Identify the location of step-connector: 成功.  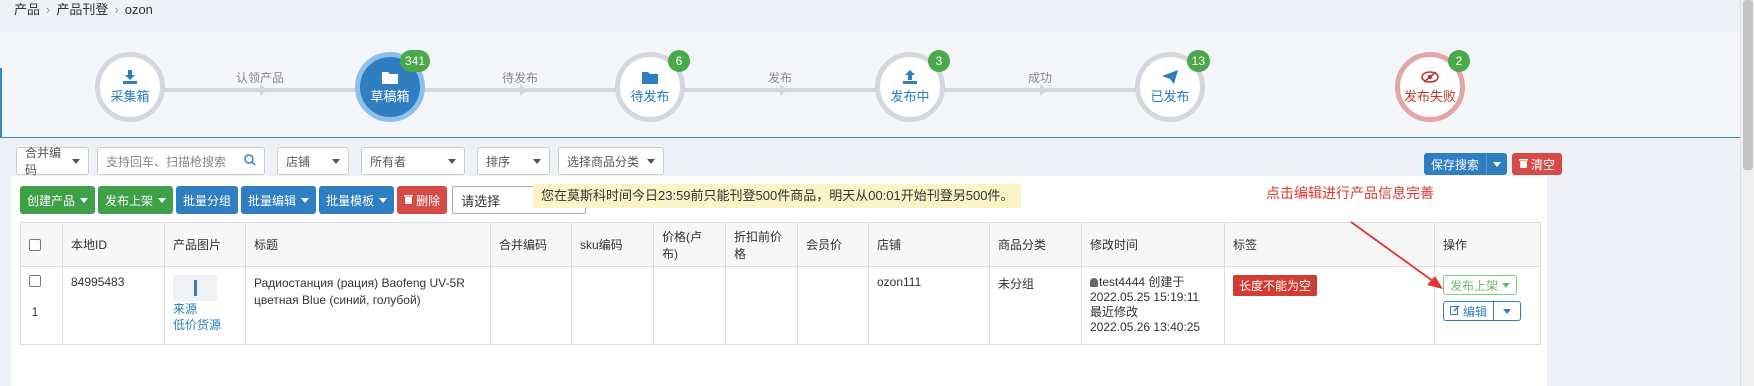
(1040, 83).